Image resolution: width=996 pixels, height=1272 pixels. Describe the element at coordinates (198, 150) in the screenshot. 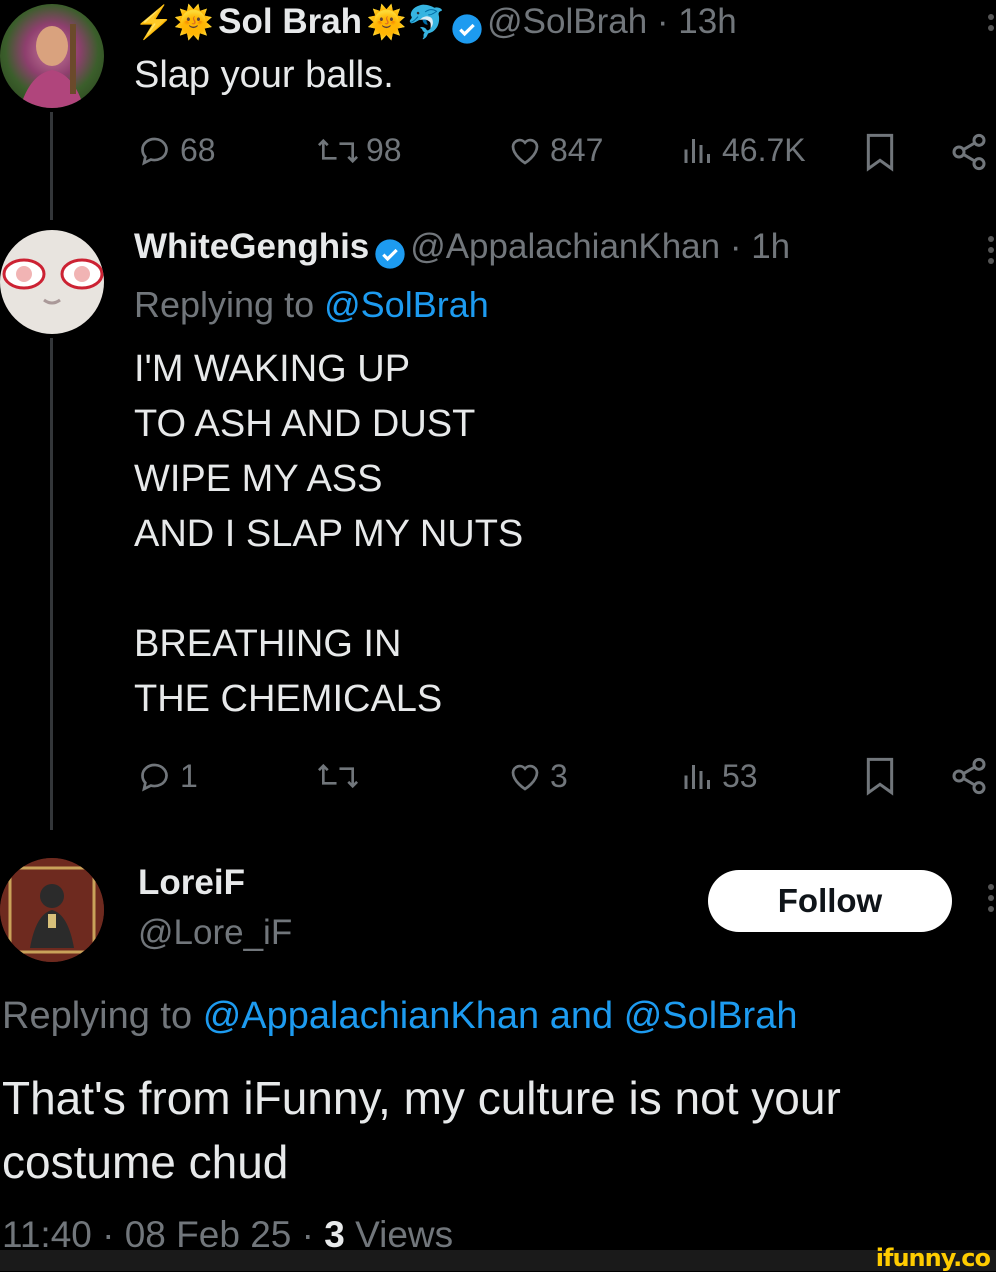

I see `tweet1-reply-count: 68` at that location.